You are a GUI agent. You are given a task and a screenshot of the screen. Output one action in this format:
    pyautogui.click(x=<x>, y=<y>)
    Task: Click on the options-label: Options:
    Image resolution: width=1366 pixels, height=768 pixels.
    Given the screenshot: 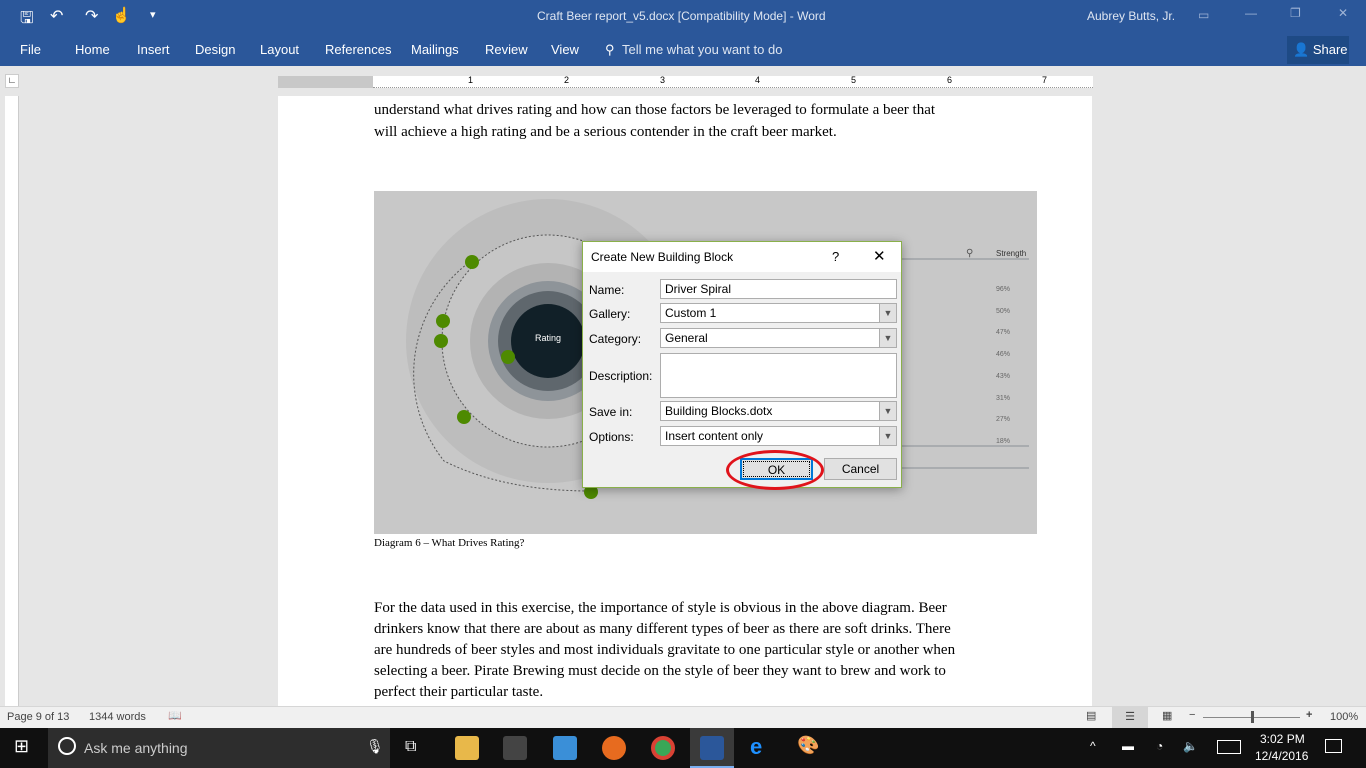 What is the action you would take?
    pyautogui.click(x=611, y=437)
    